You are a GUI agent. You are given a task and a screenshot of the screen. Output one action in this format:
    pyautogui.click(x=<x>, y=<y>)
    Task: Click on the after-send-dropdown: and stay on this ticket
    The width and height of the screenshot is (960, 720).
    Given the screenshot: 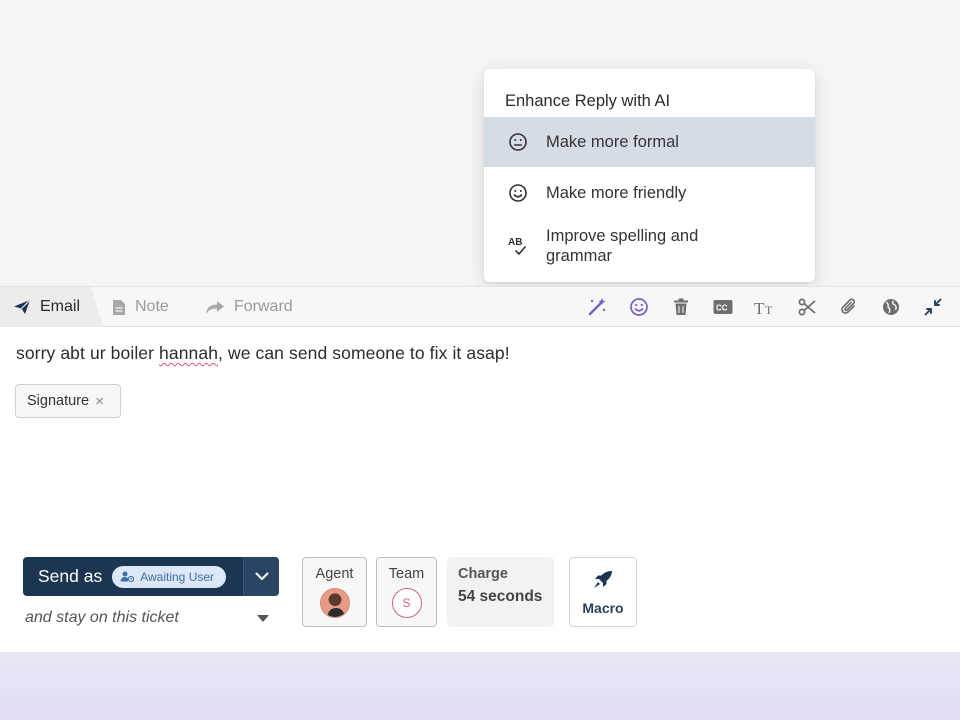 What is the action you would take?
    pyautogui.click(x=148, y=618)
    